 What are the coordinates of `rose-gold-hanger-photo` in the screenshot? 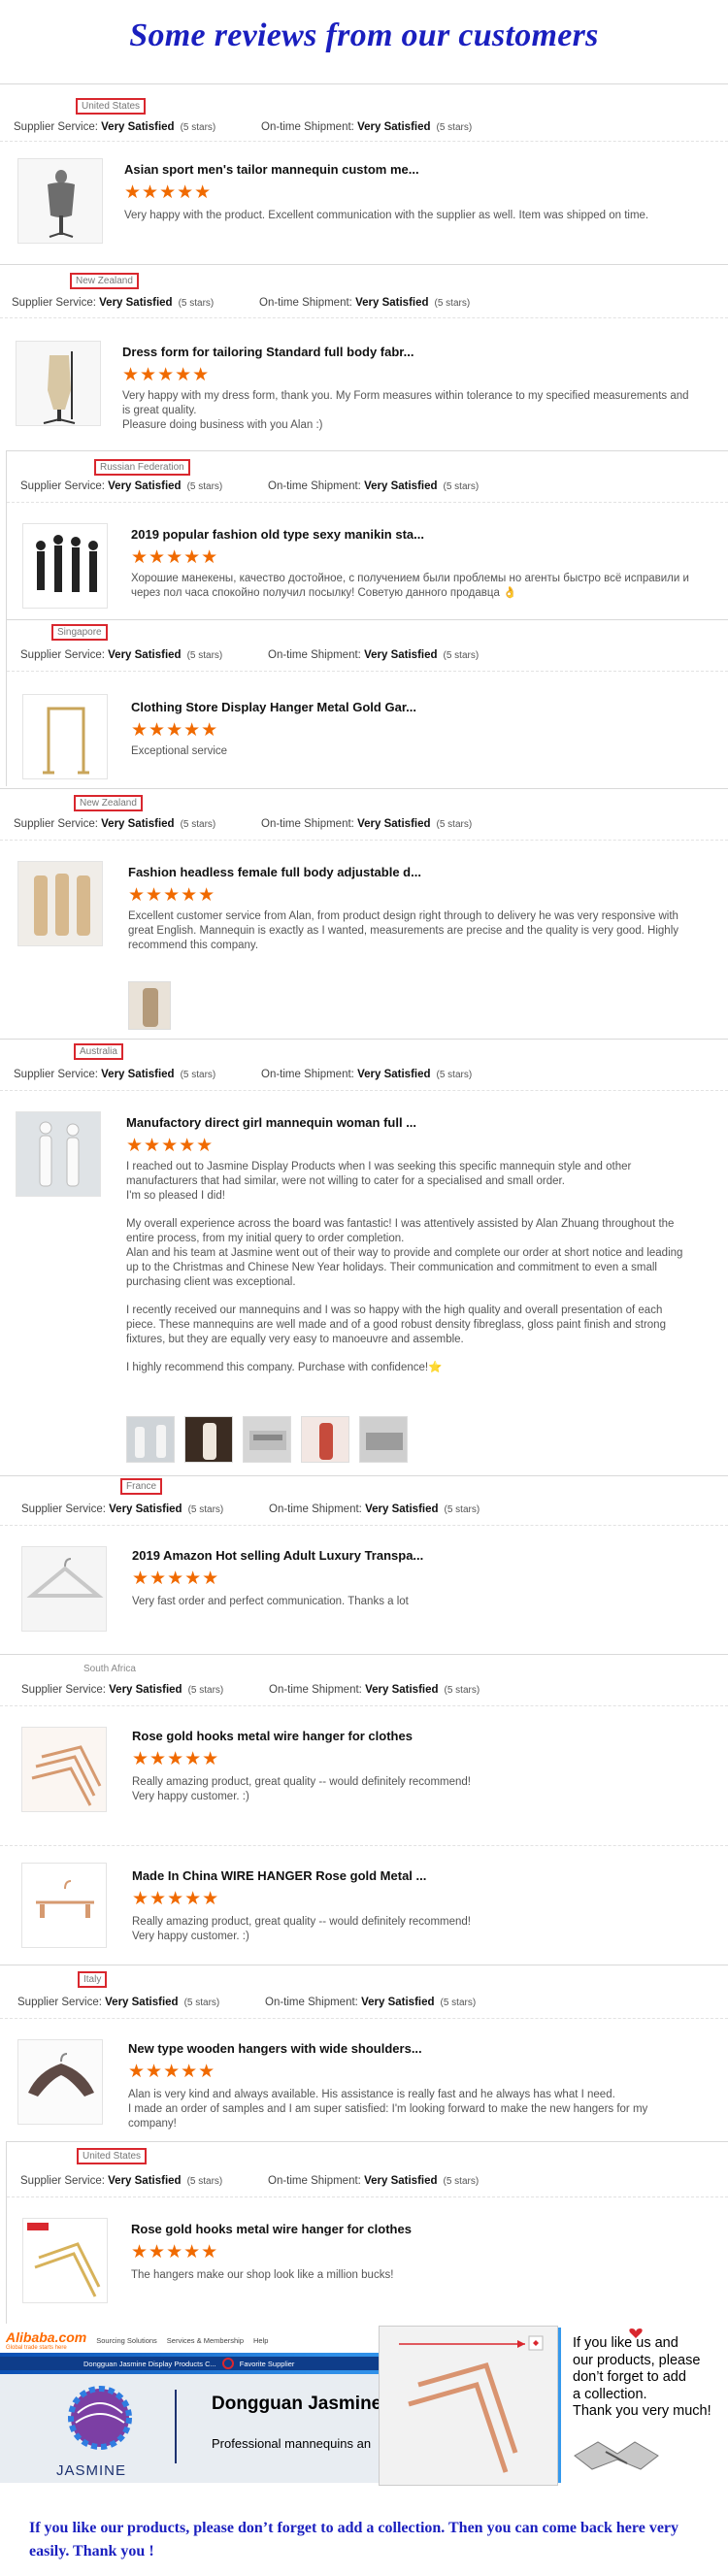 It's located at (468, 2406).